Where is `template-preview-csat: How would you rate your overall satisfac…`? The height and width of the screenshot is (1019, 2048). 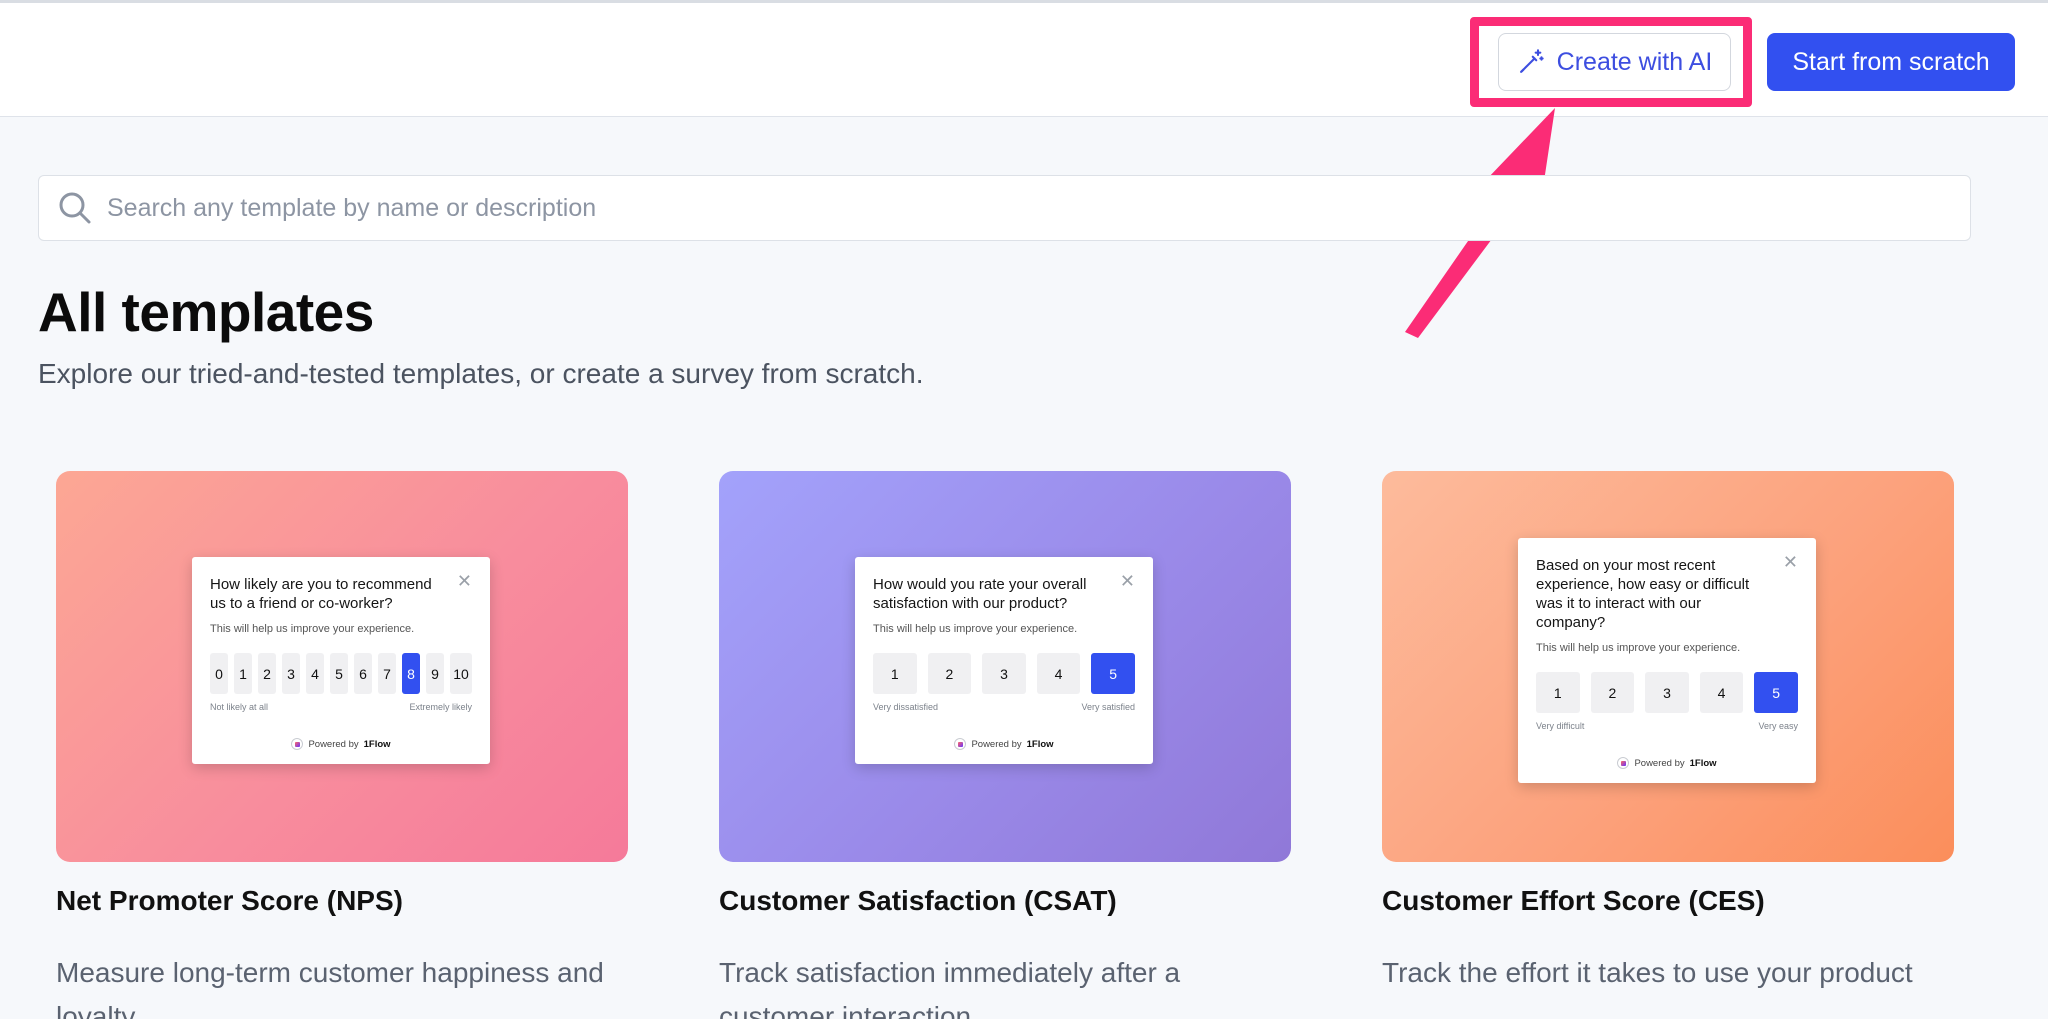
template-preview-csat: How would you rate your overall satisfac… is located at coordinates (1005, 666).